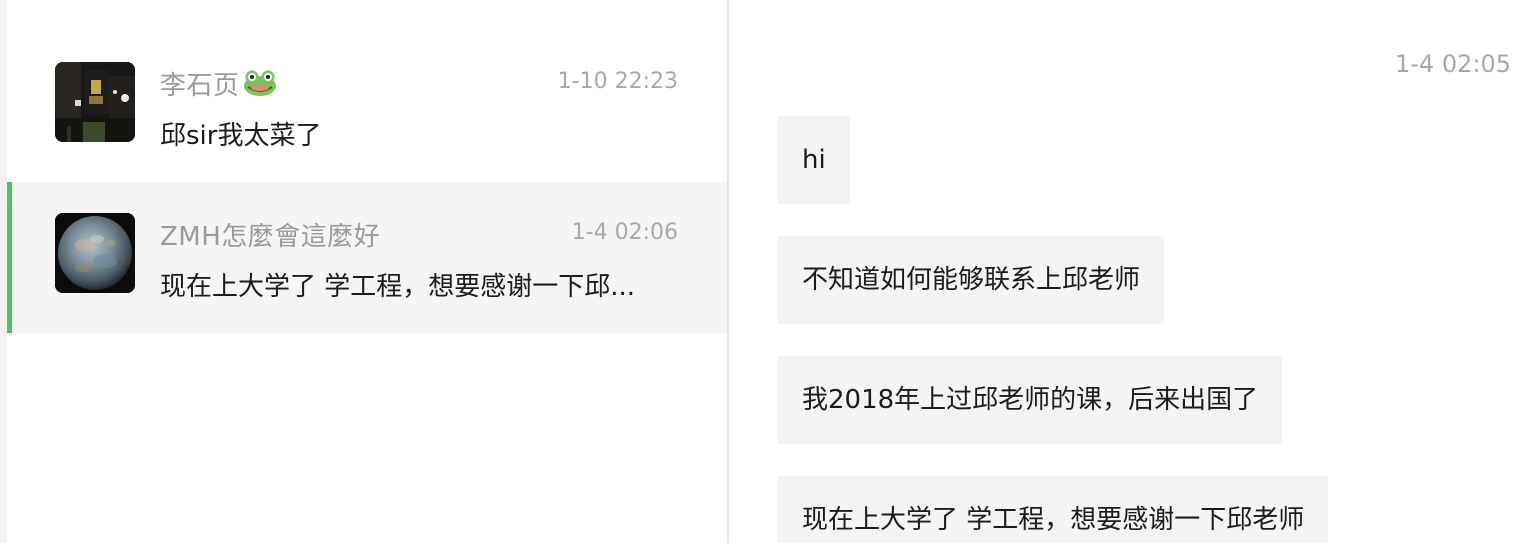 Image resolution: width=1525 pixels, height=543 pixels. I want to click on chat-time: 1-10 22:23, so click(617, 81).